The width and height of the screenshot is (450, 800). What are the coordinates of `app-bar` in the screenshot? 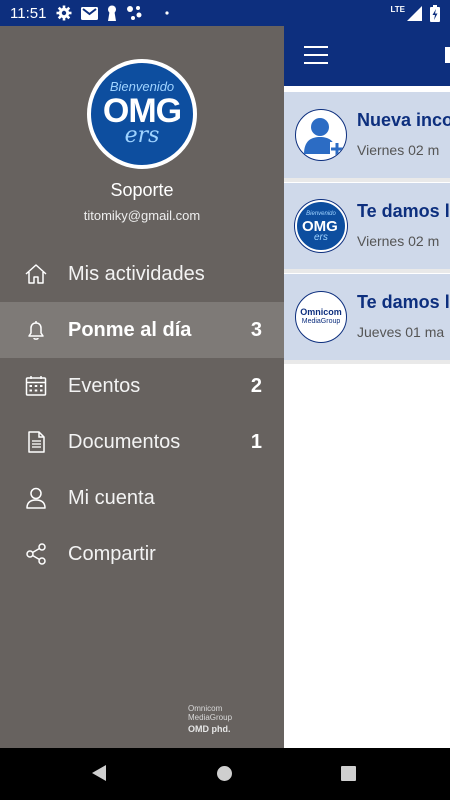 It's located at (367, 56).